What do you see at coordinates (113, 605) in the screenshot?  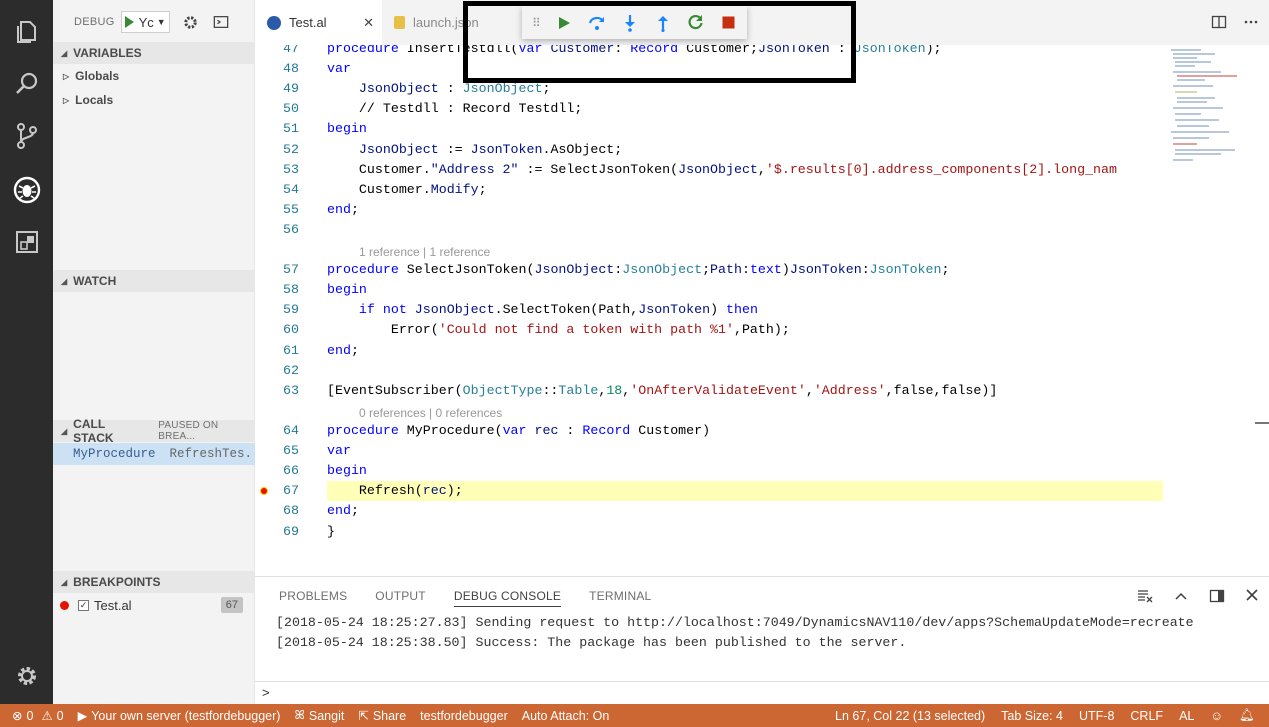 I see `breakpoint-file: Test.al` at bounding box center [113, 605].